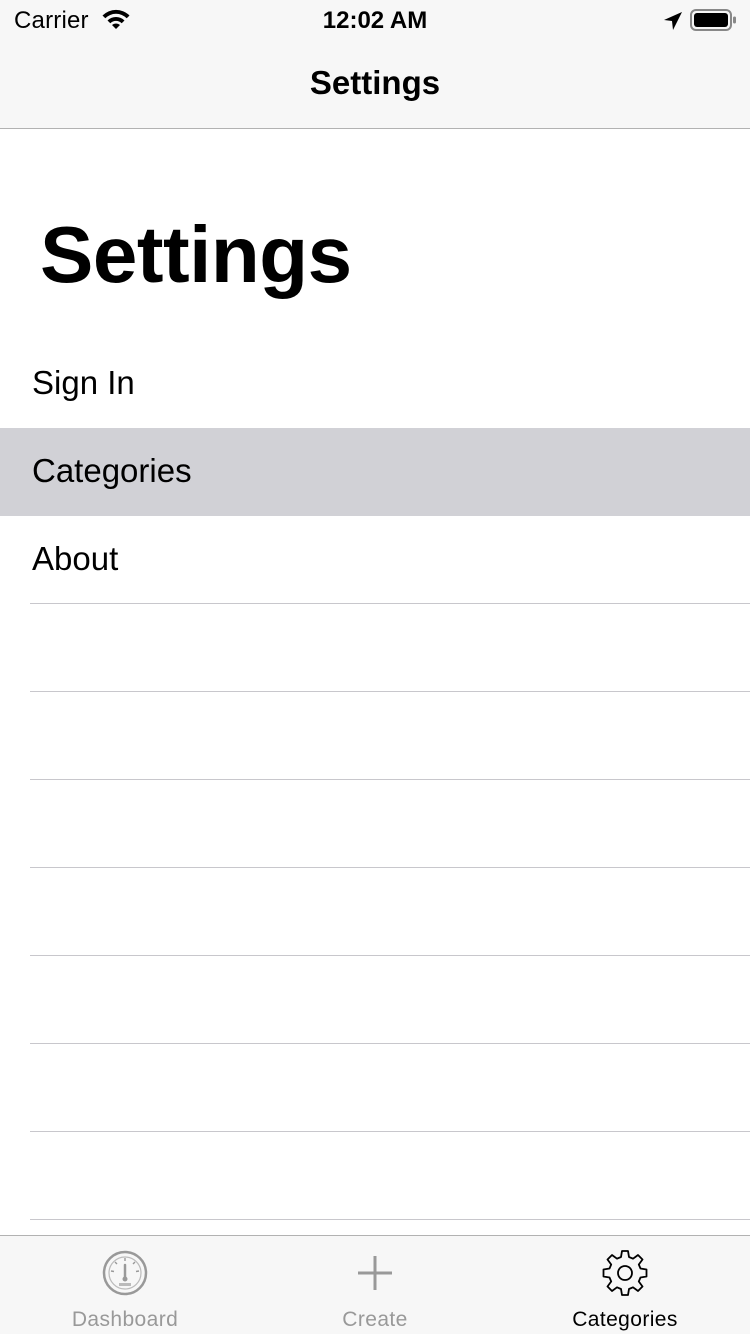 Image resolution: width=750 pixels, height=1334 pixels. Describe the element at coordinates (375, 560) in the screenshot. I see `settings-row-about: About` at that location.